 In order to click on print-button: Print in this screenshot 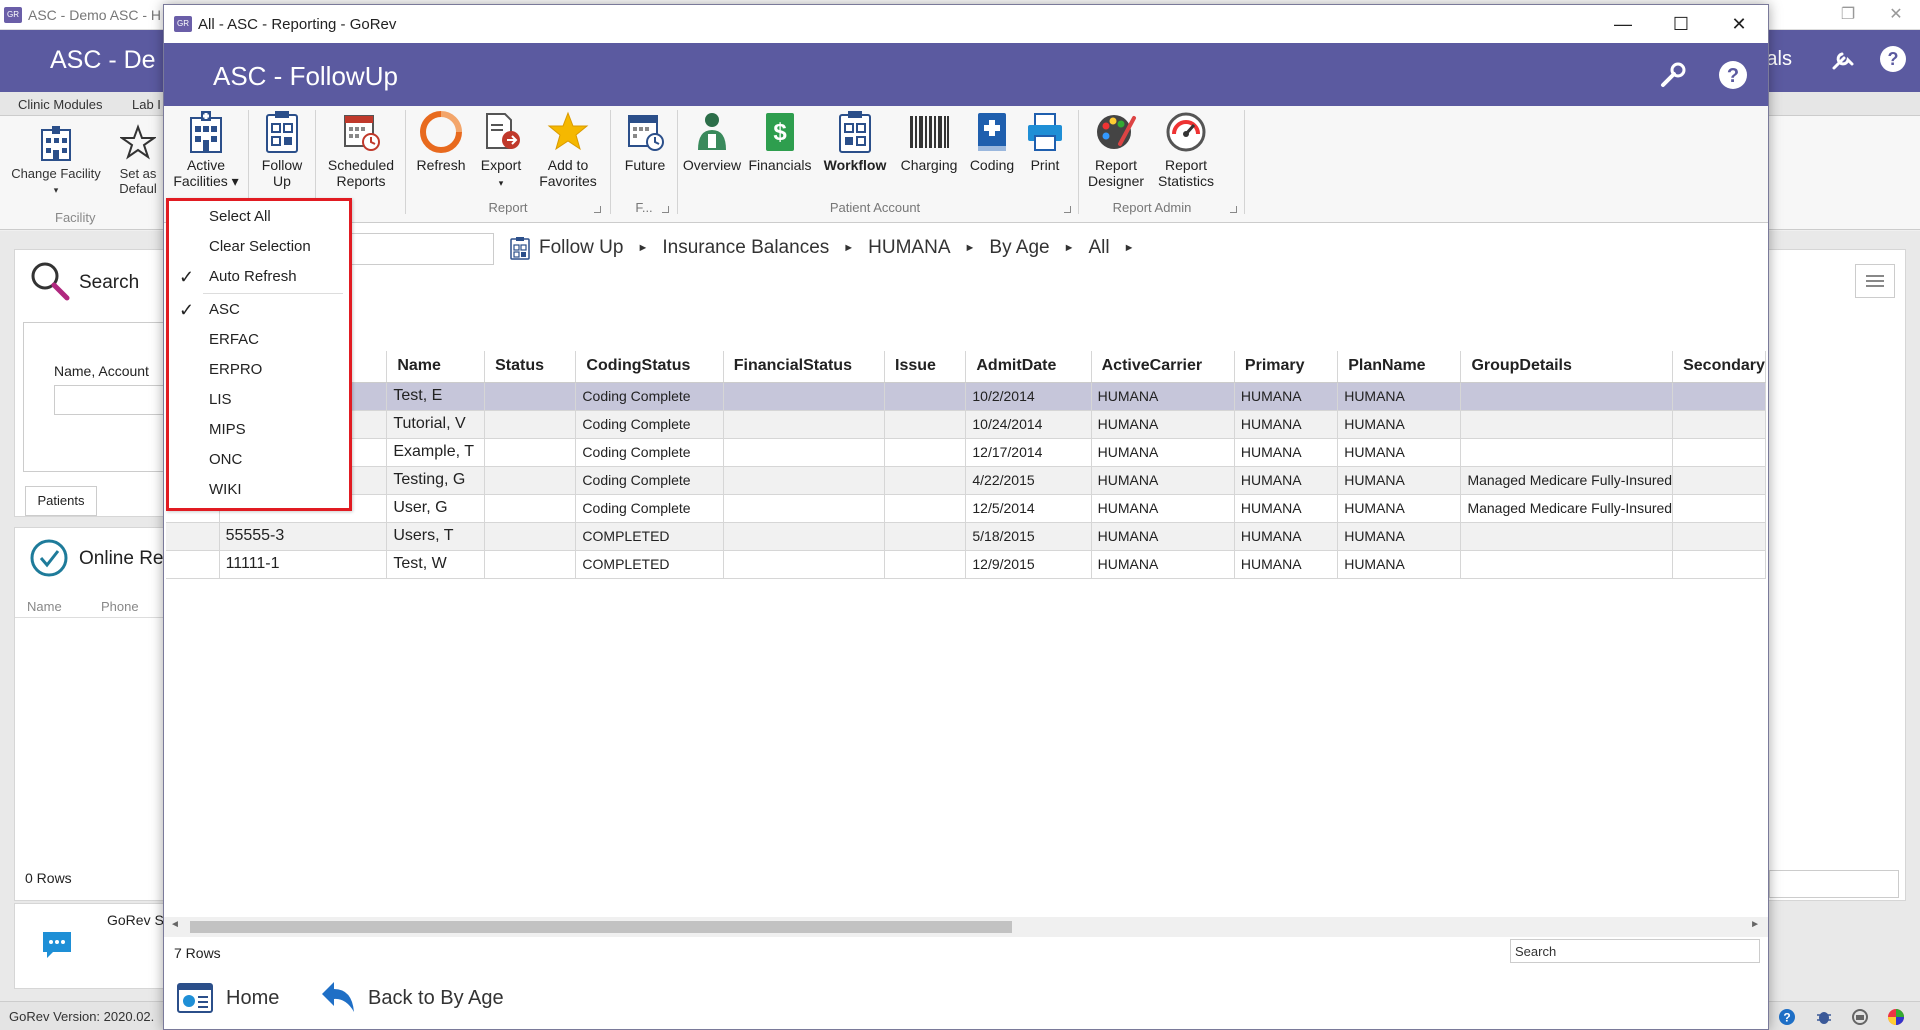, I will do `click(1045, 141)`.